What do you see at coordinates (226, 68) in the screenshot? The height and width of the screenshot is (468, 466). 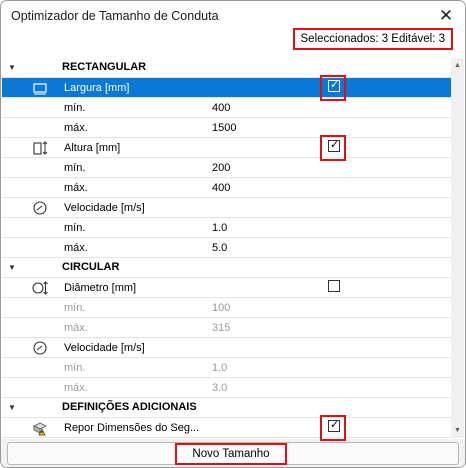 I see `section-rectangular: ▼ RECTANGULAR` at bounding box center [226, 68].